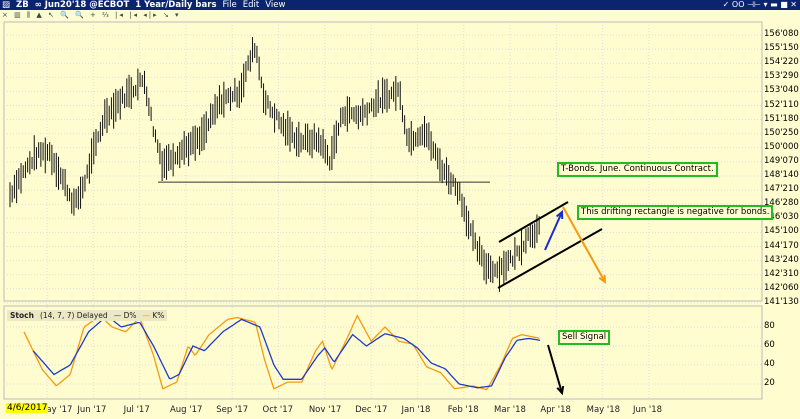 This screenshot has height=419, width=800. I want to click on x-tick-label: Mar '18, so click(510, 410).